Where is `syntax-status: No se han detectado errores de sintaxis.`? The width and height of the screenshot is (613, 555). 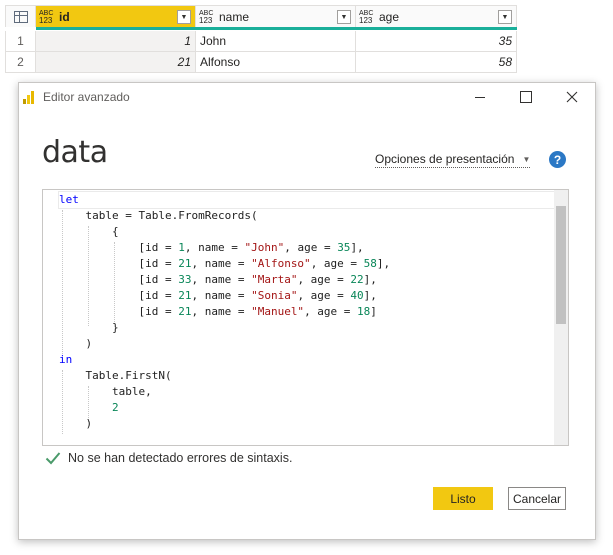 syntax-status: No se han detectado errores de sintaxis. is located at coordinates (168, 458).